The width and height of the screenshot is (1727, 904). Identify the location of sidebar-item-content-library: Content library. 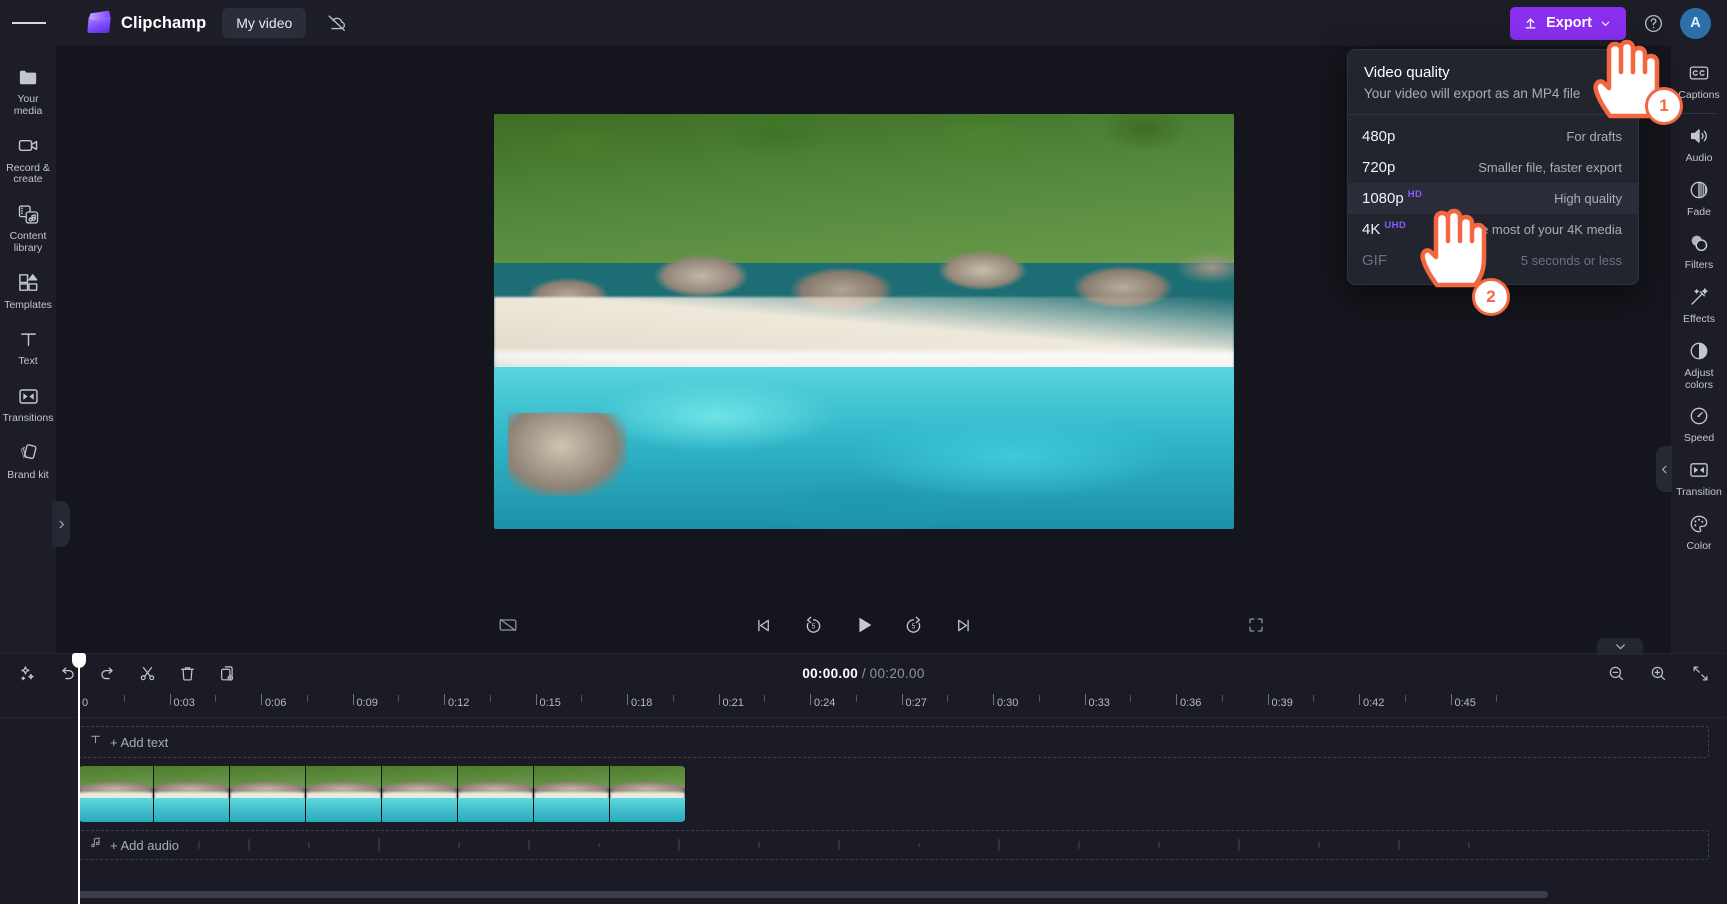
(28, 227).